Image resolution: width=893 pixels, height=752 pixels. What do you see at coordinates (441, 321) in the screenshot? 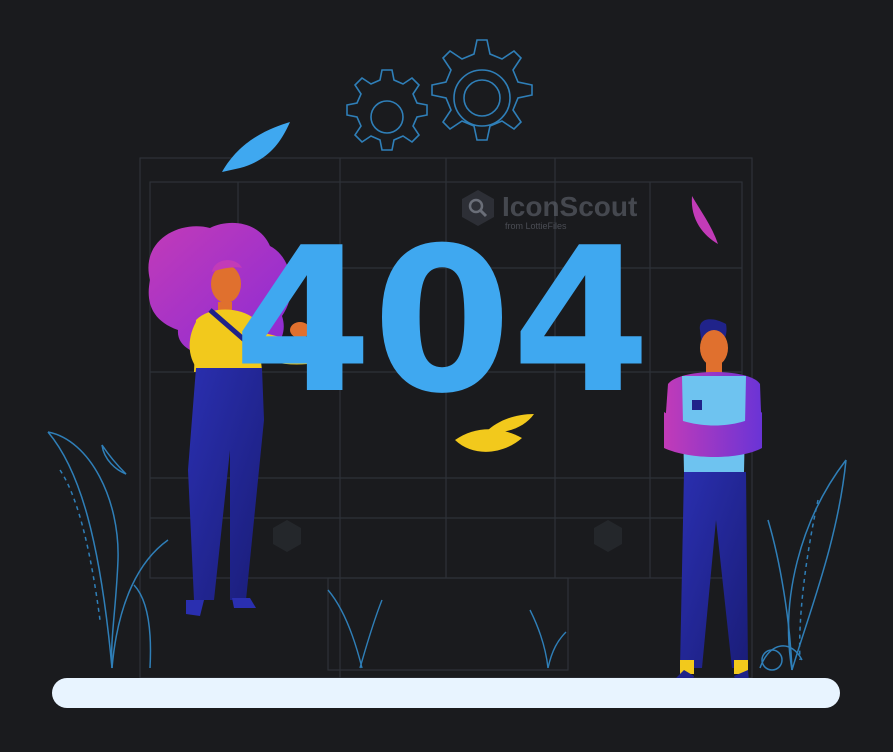
I see `error-code: 404` at bounding box center [441, 321].